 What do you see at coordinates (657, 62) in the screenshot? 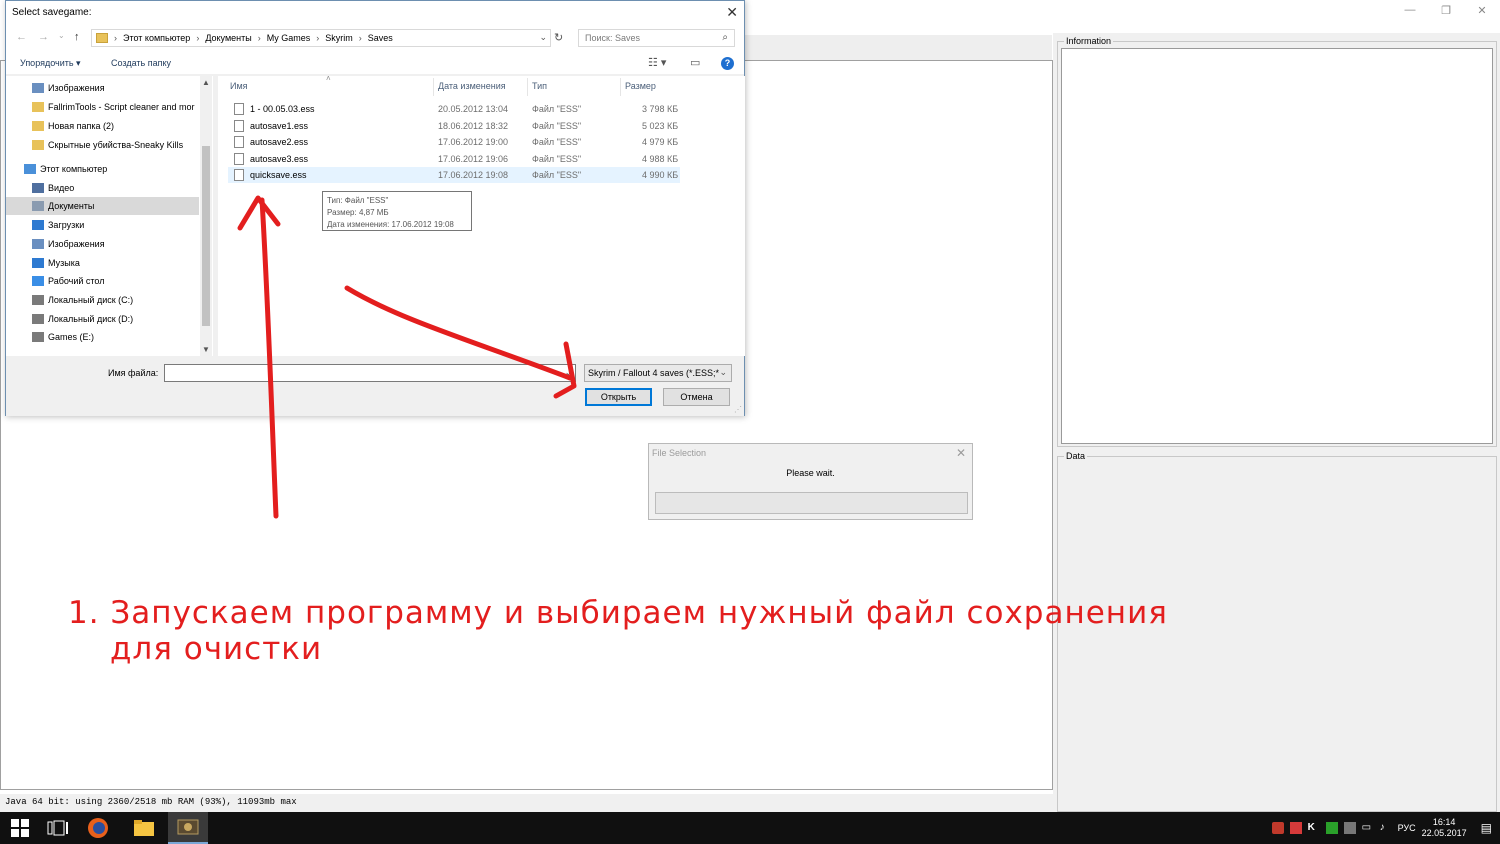
I see `view-options-icon: ☷ ▾` at bounding box center [657, 62].